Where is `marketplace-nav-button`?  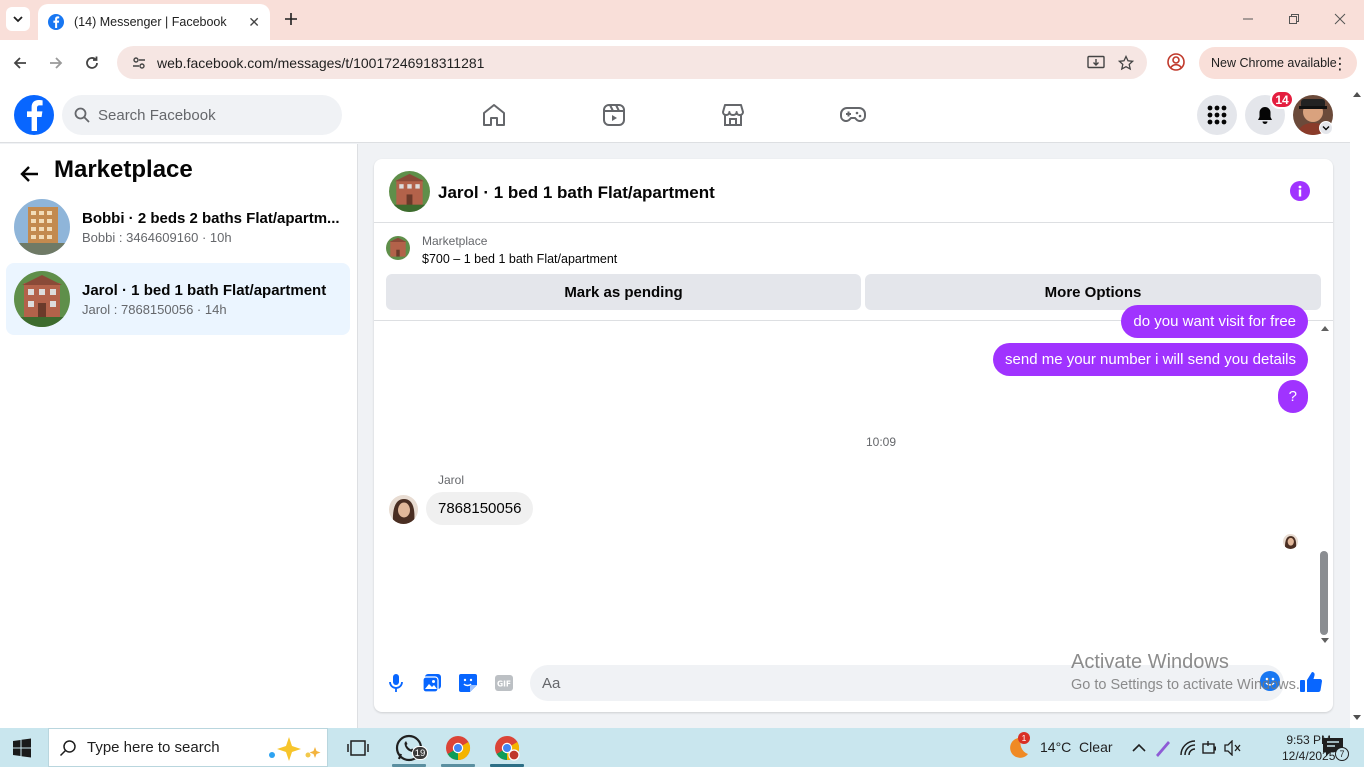 marketplace-nav-button is located at coordinates (733, 115).